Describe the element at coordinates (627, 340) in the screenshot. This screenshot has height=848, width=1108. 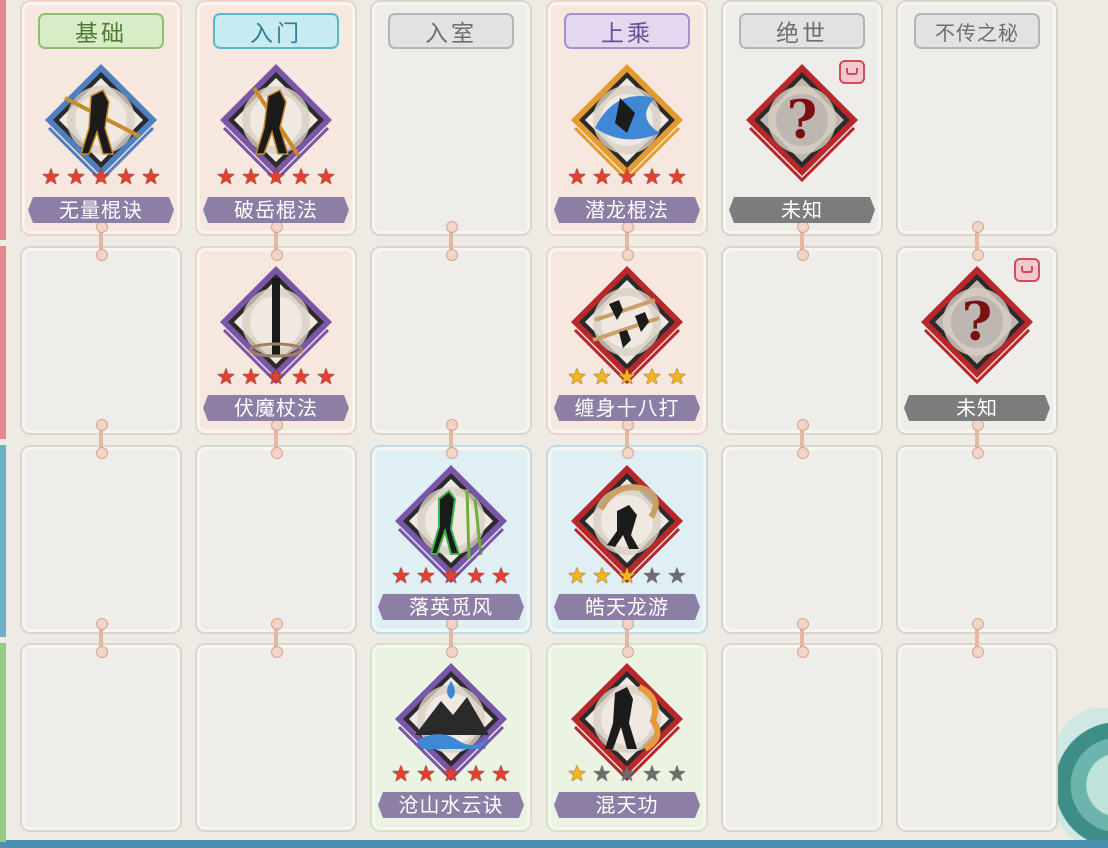
I see `skill-card: ★ ★ ★ ★ ★ 缠身十八打` at that location.